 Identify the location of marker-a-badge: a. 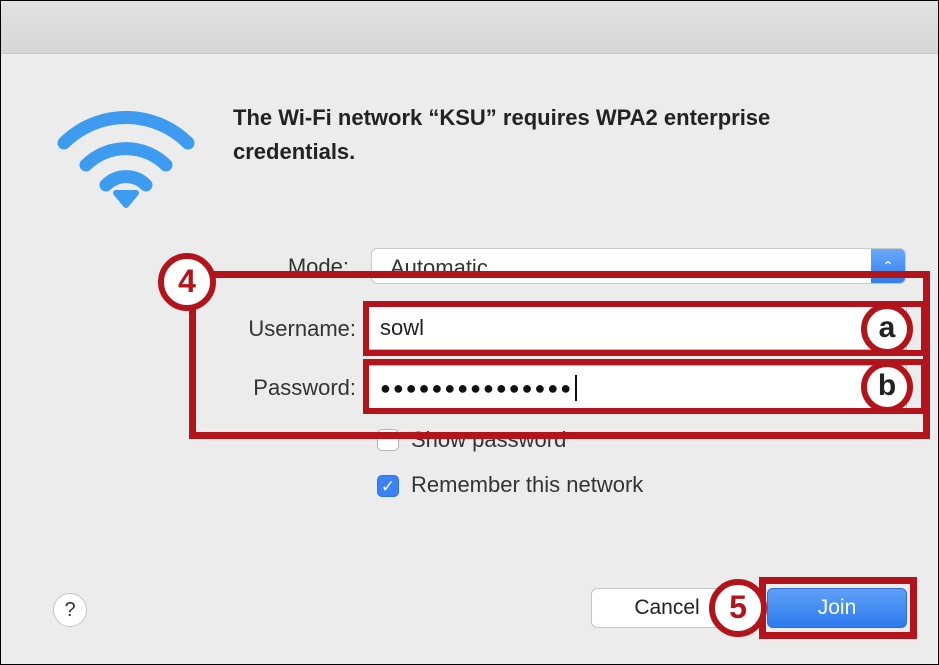
(887, 329).